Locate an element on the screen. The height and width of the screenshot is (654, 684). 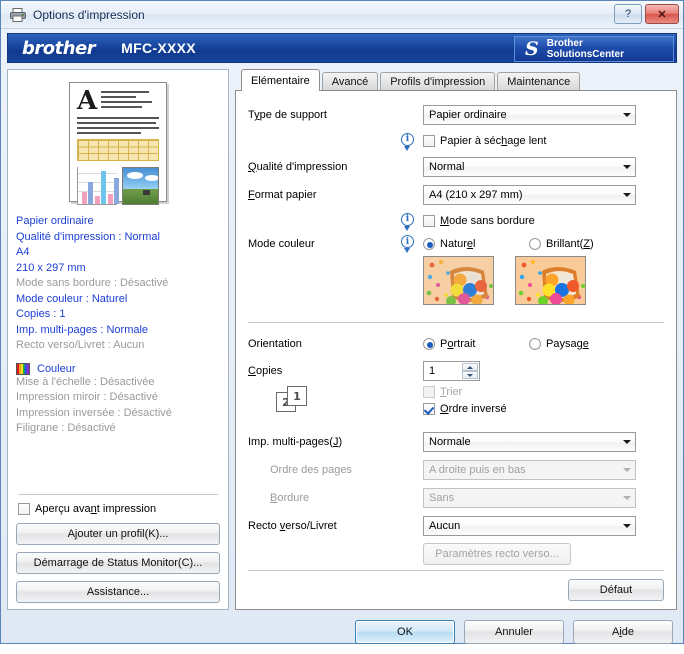
summary-item: Copies : 1 is located at coordinates (41, 314).